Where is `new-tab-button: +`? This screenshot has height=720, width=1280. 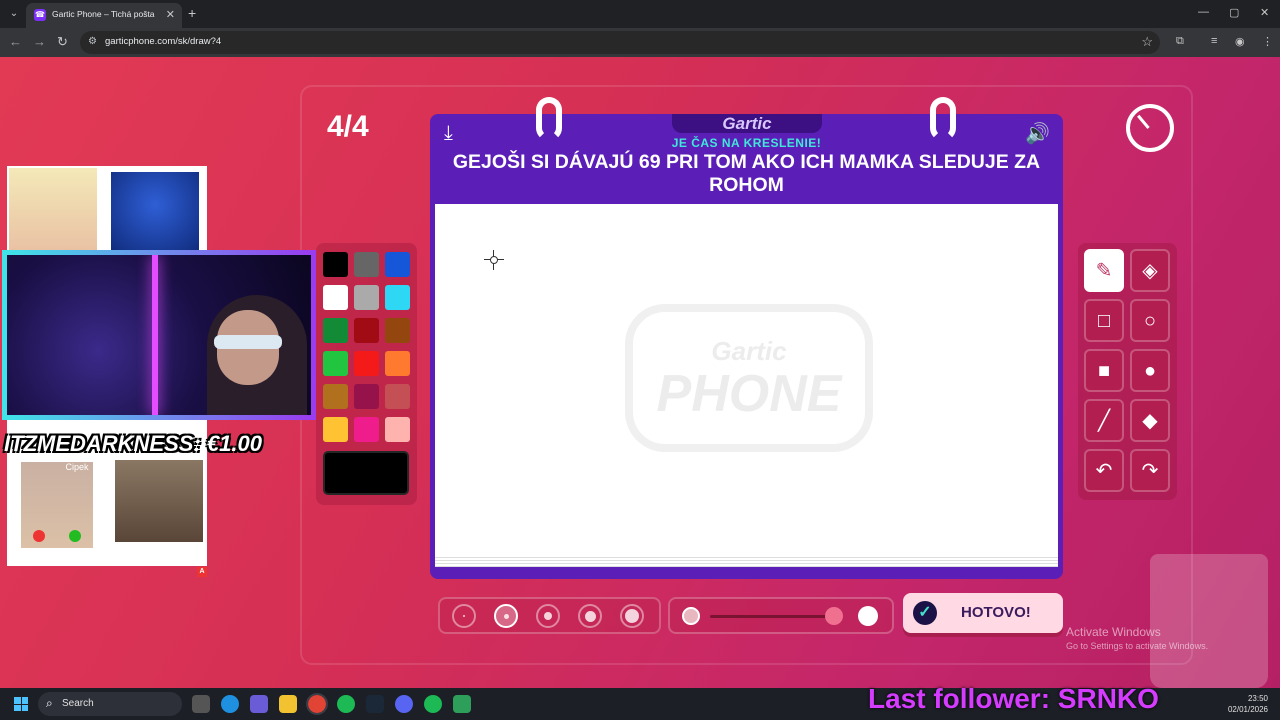
new-tab-button: + is located at coordinates (192, 13).